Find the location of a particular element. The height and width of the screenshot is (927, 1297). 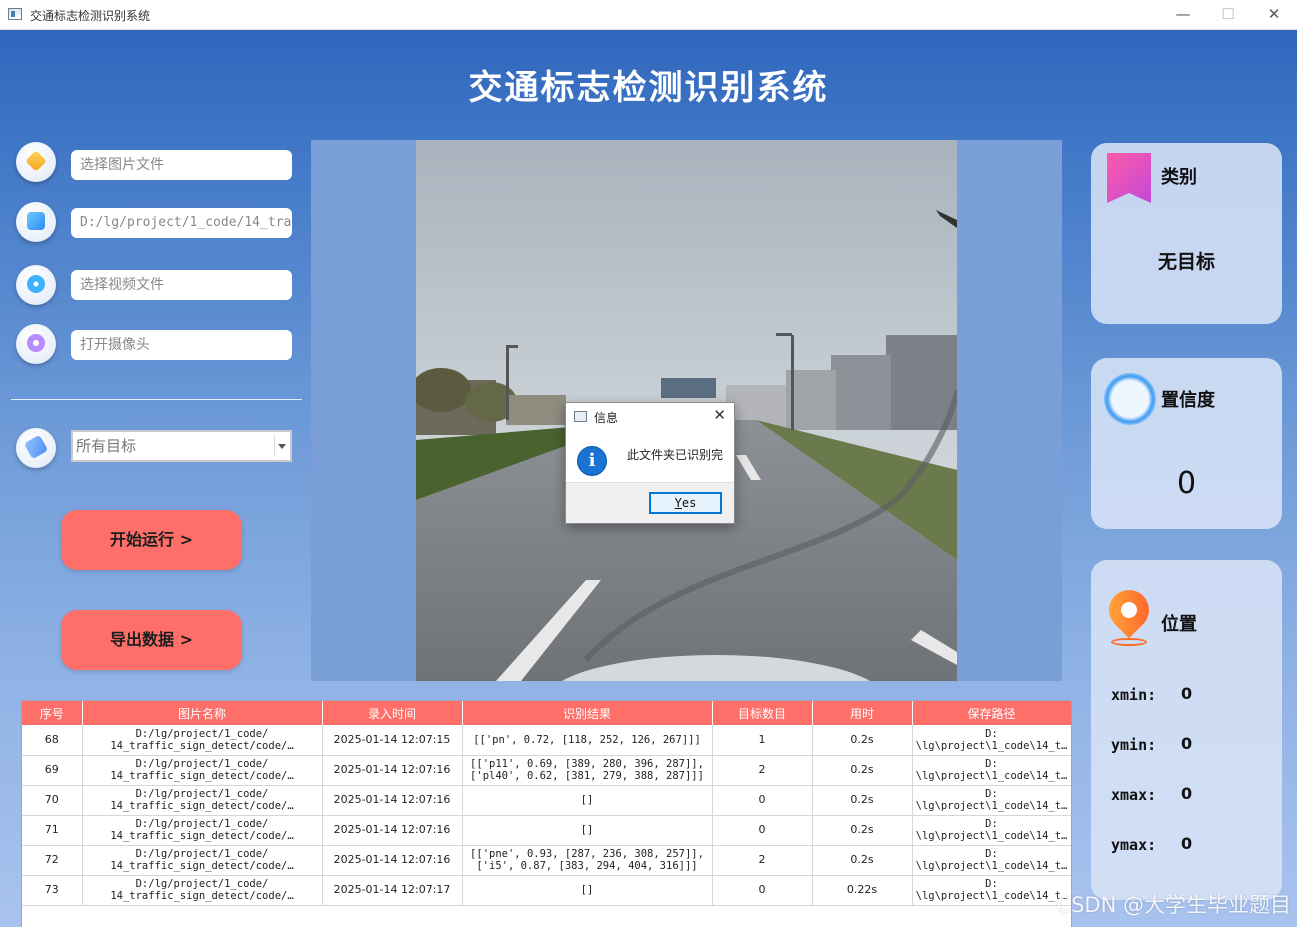

header-index: 序号 is located at coordinates (52, 713).